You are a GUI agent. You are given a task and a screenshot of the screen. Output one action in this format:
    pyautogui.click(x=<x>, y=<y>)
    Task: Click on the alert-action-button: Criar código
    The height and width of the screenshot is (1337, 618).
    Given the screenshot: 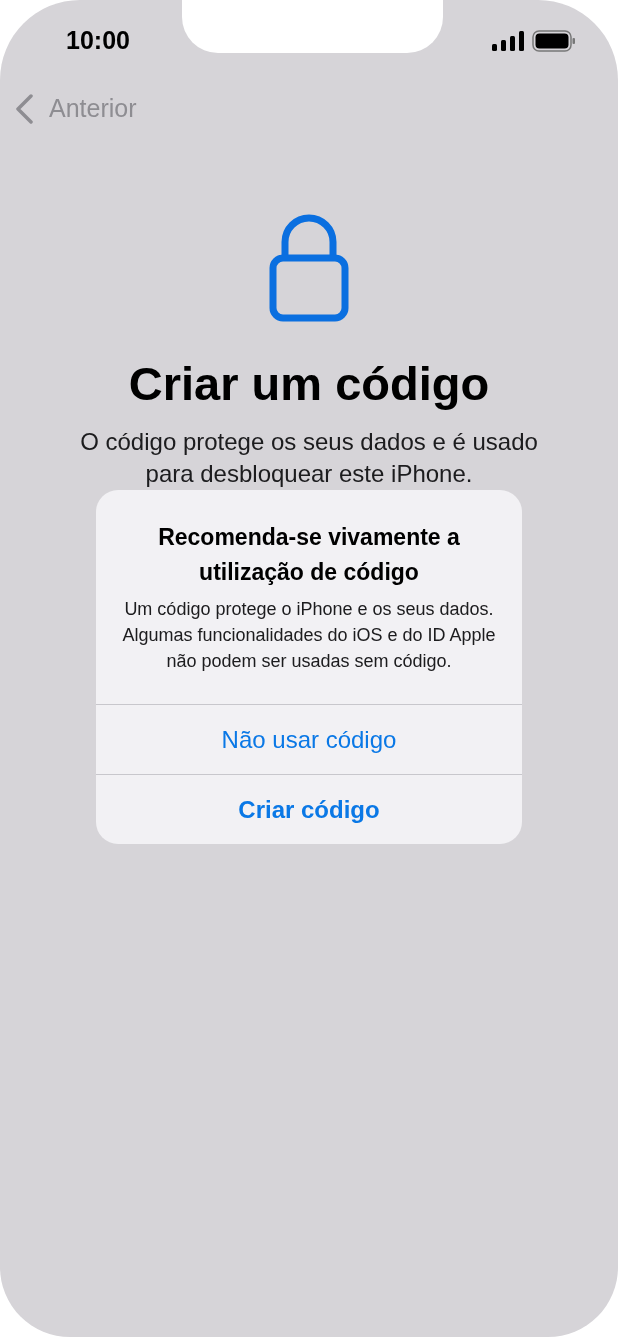 What is the action you would take?
    pyautogui.click(x=309, y=809)
    